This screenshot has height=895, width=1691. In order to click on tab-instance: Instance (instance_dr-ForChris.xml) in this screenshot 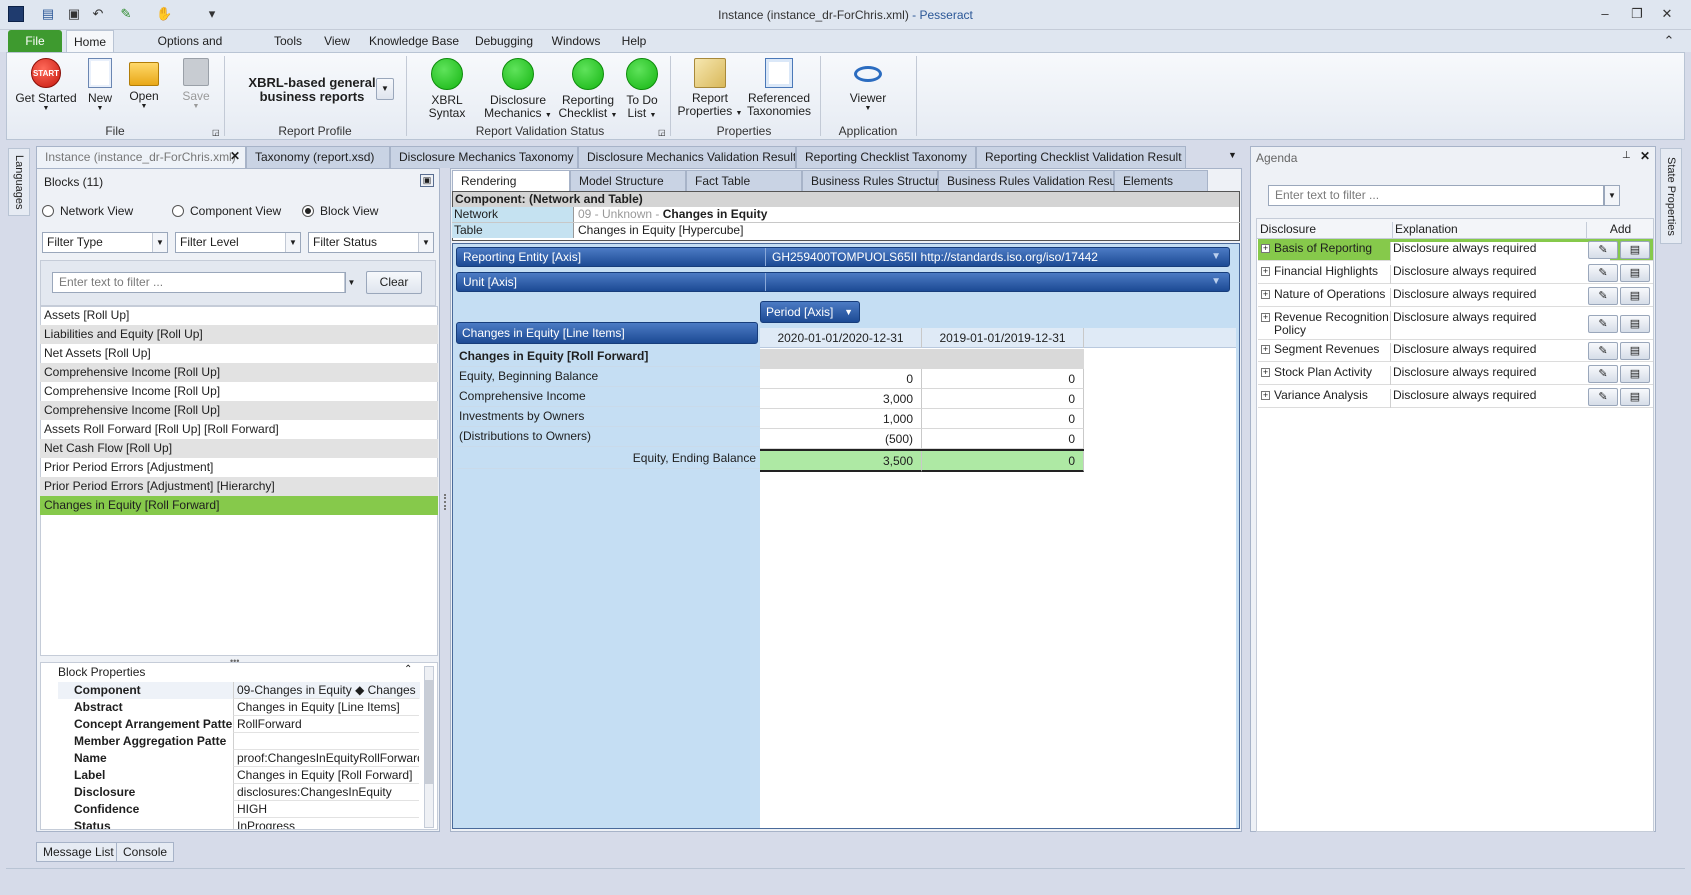, I will do `click(141, 157)`.